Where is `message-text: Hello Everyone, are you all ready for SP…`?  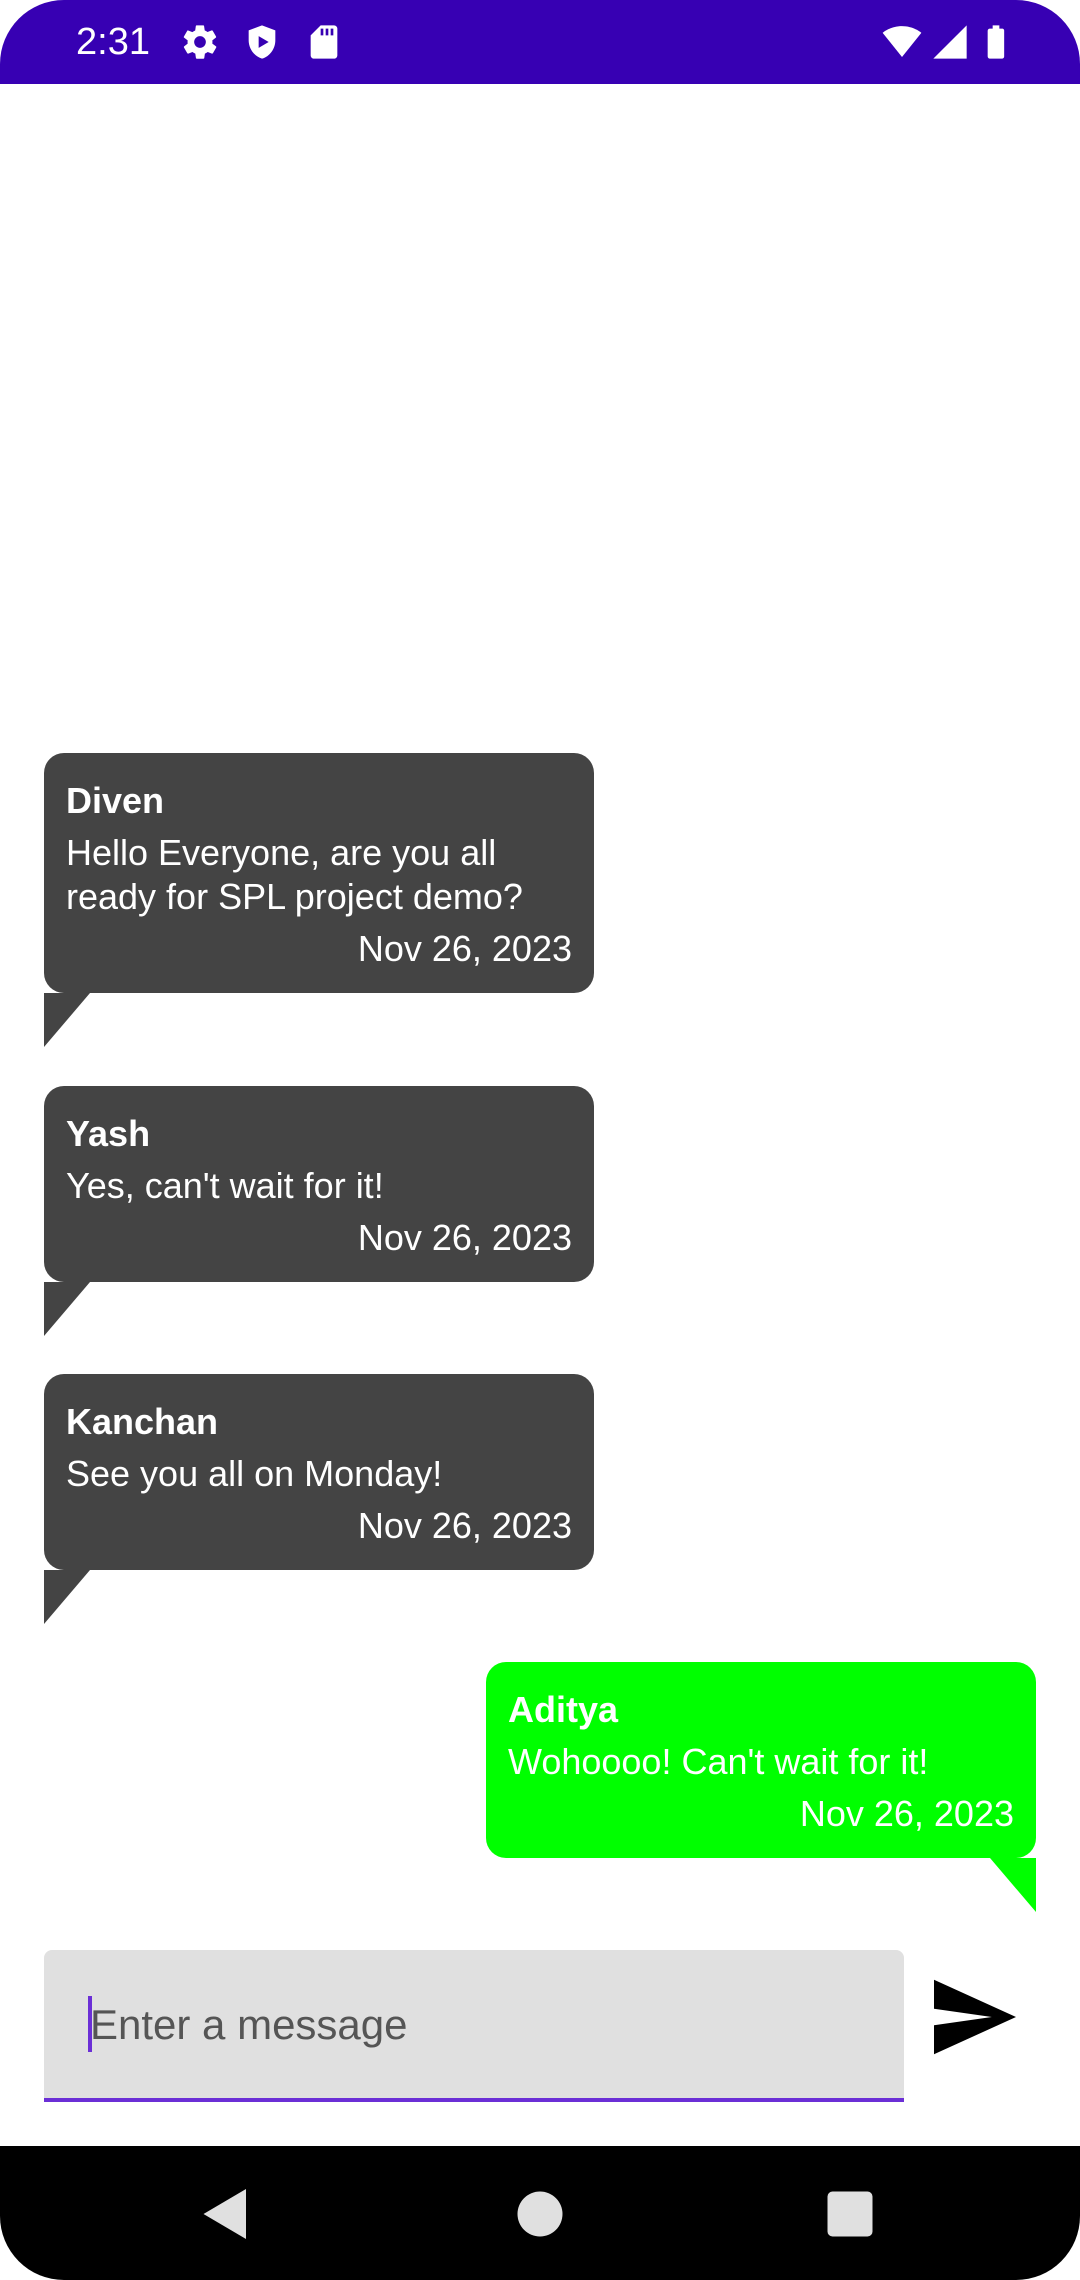
message-text: Hello Everyone, are you all ready for SP… is located at coordinates (294, 874).